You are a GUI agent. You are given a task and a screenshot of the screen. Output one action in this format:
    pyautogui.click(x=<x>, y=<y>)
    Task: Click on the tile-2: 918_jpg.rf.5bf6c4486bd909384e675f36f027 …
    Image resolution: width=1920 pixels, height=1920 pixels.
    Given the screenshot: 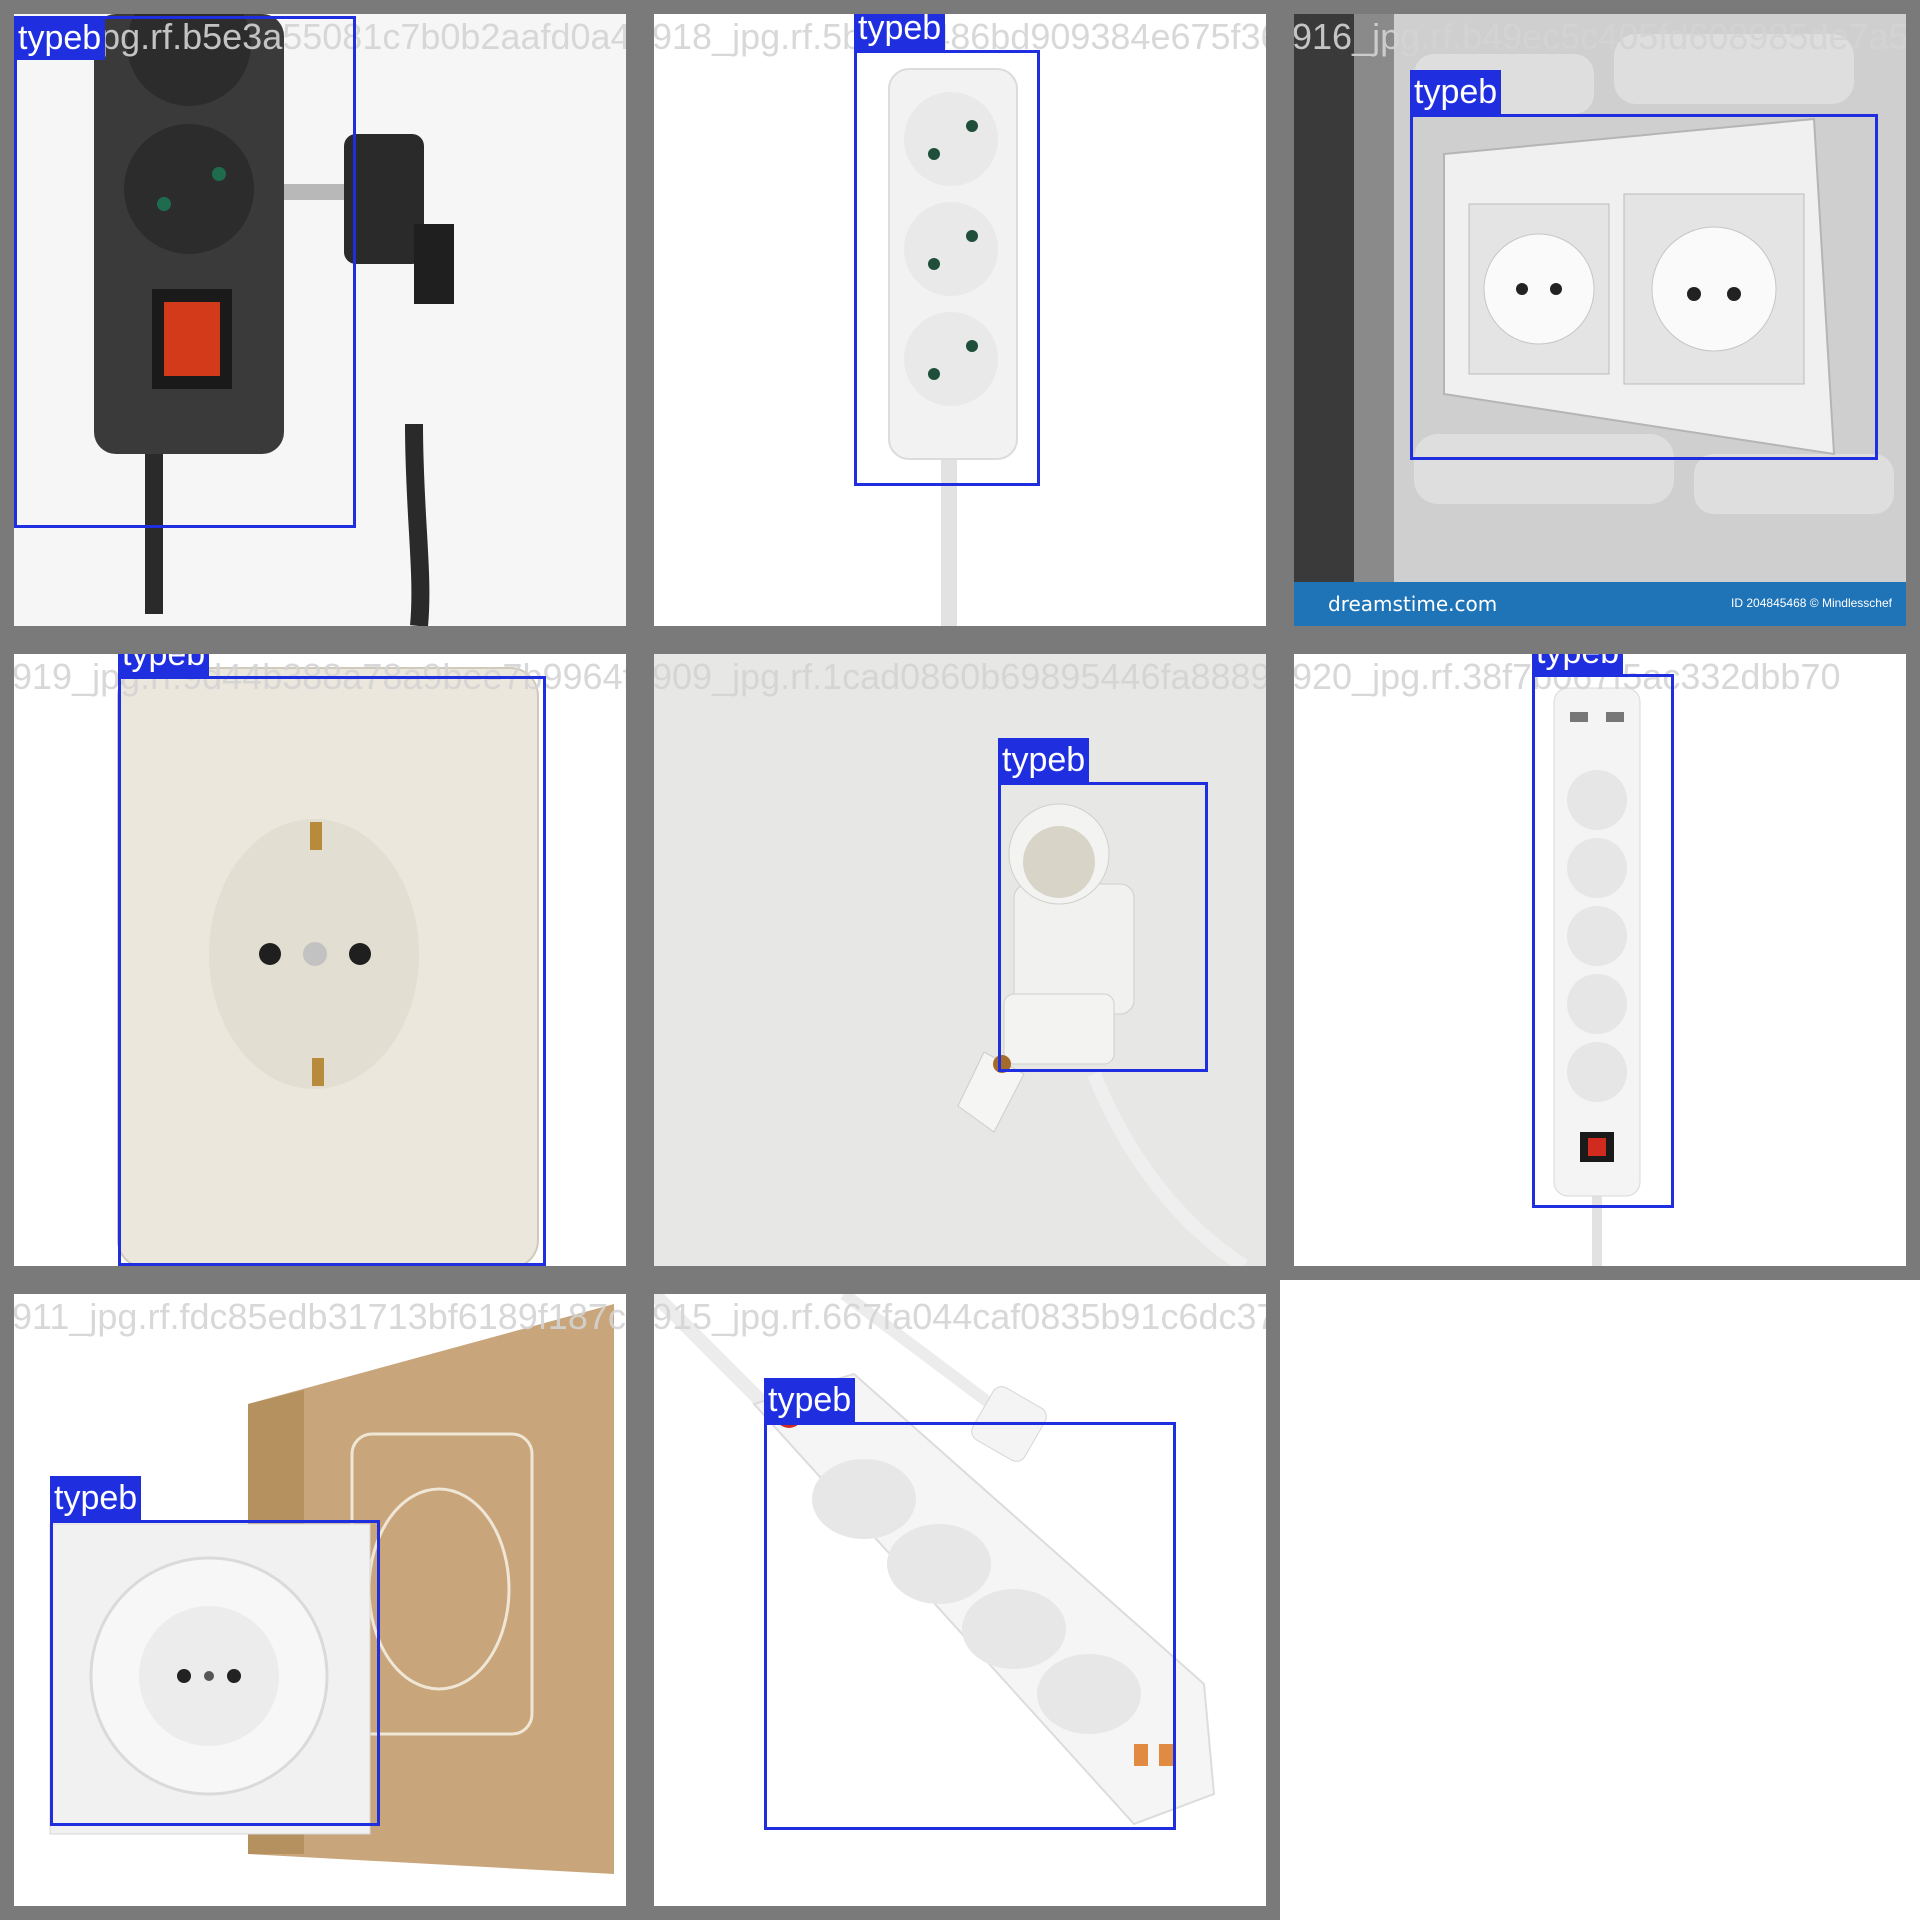 What is the action you would take?
    pyautogui.click(x=960, y=320)
    